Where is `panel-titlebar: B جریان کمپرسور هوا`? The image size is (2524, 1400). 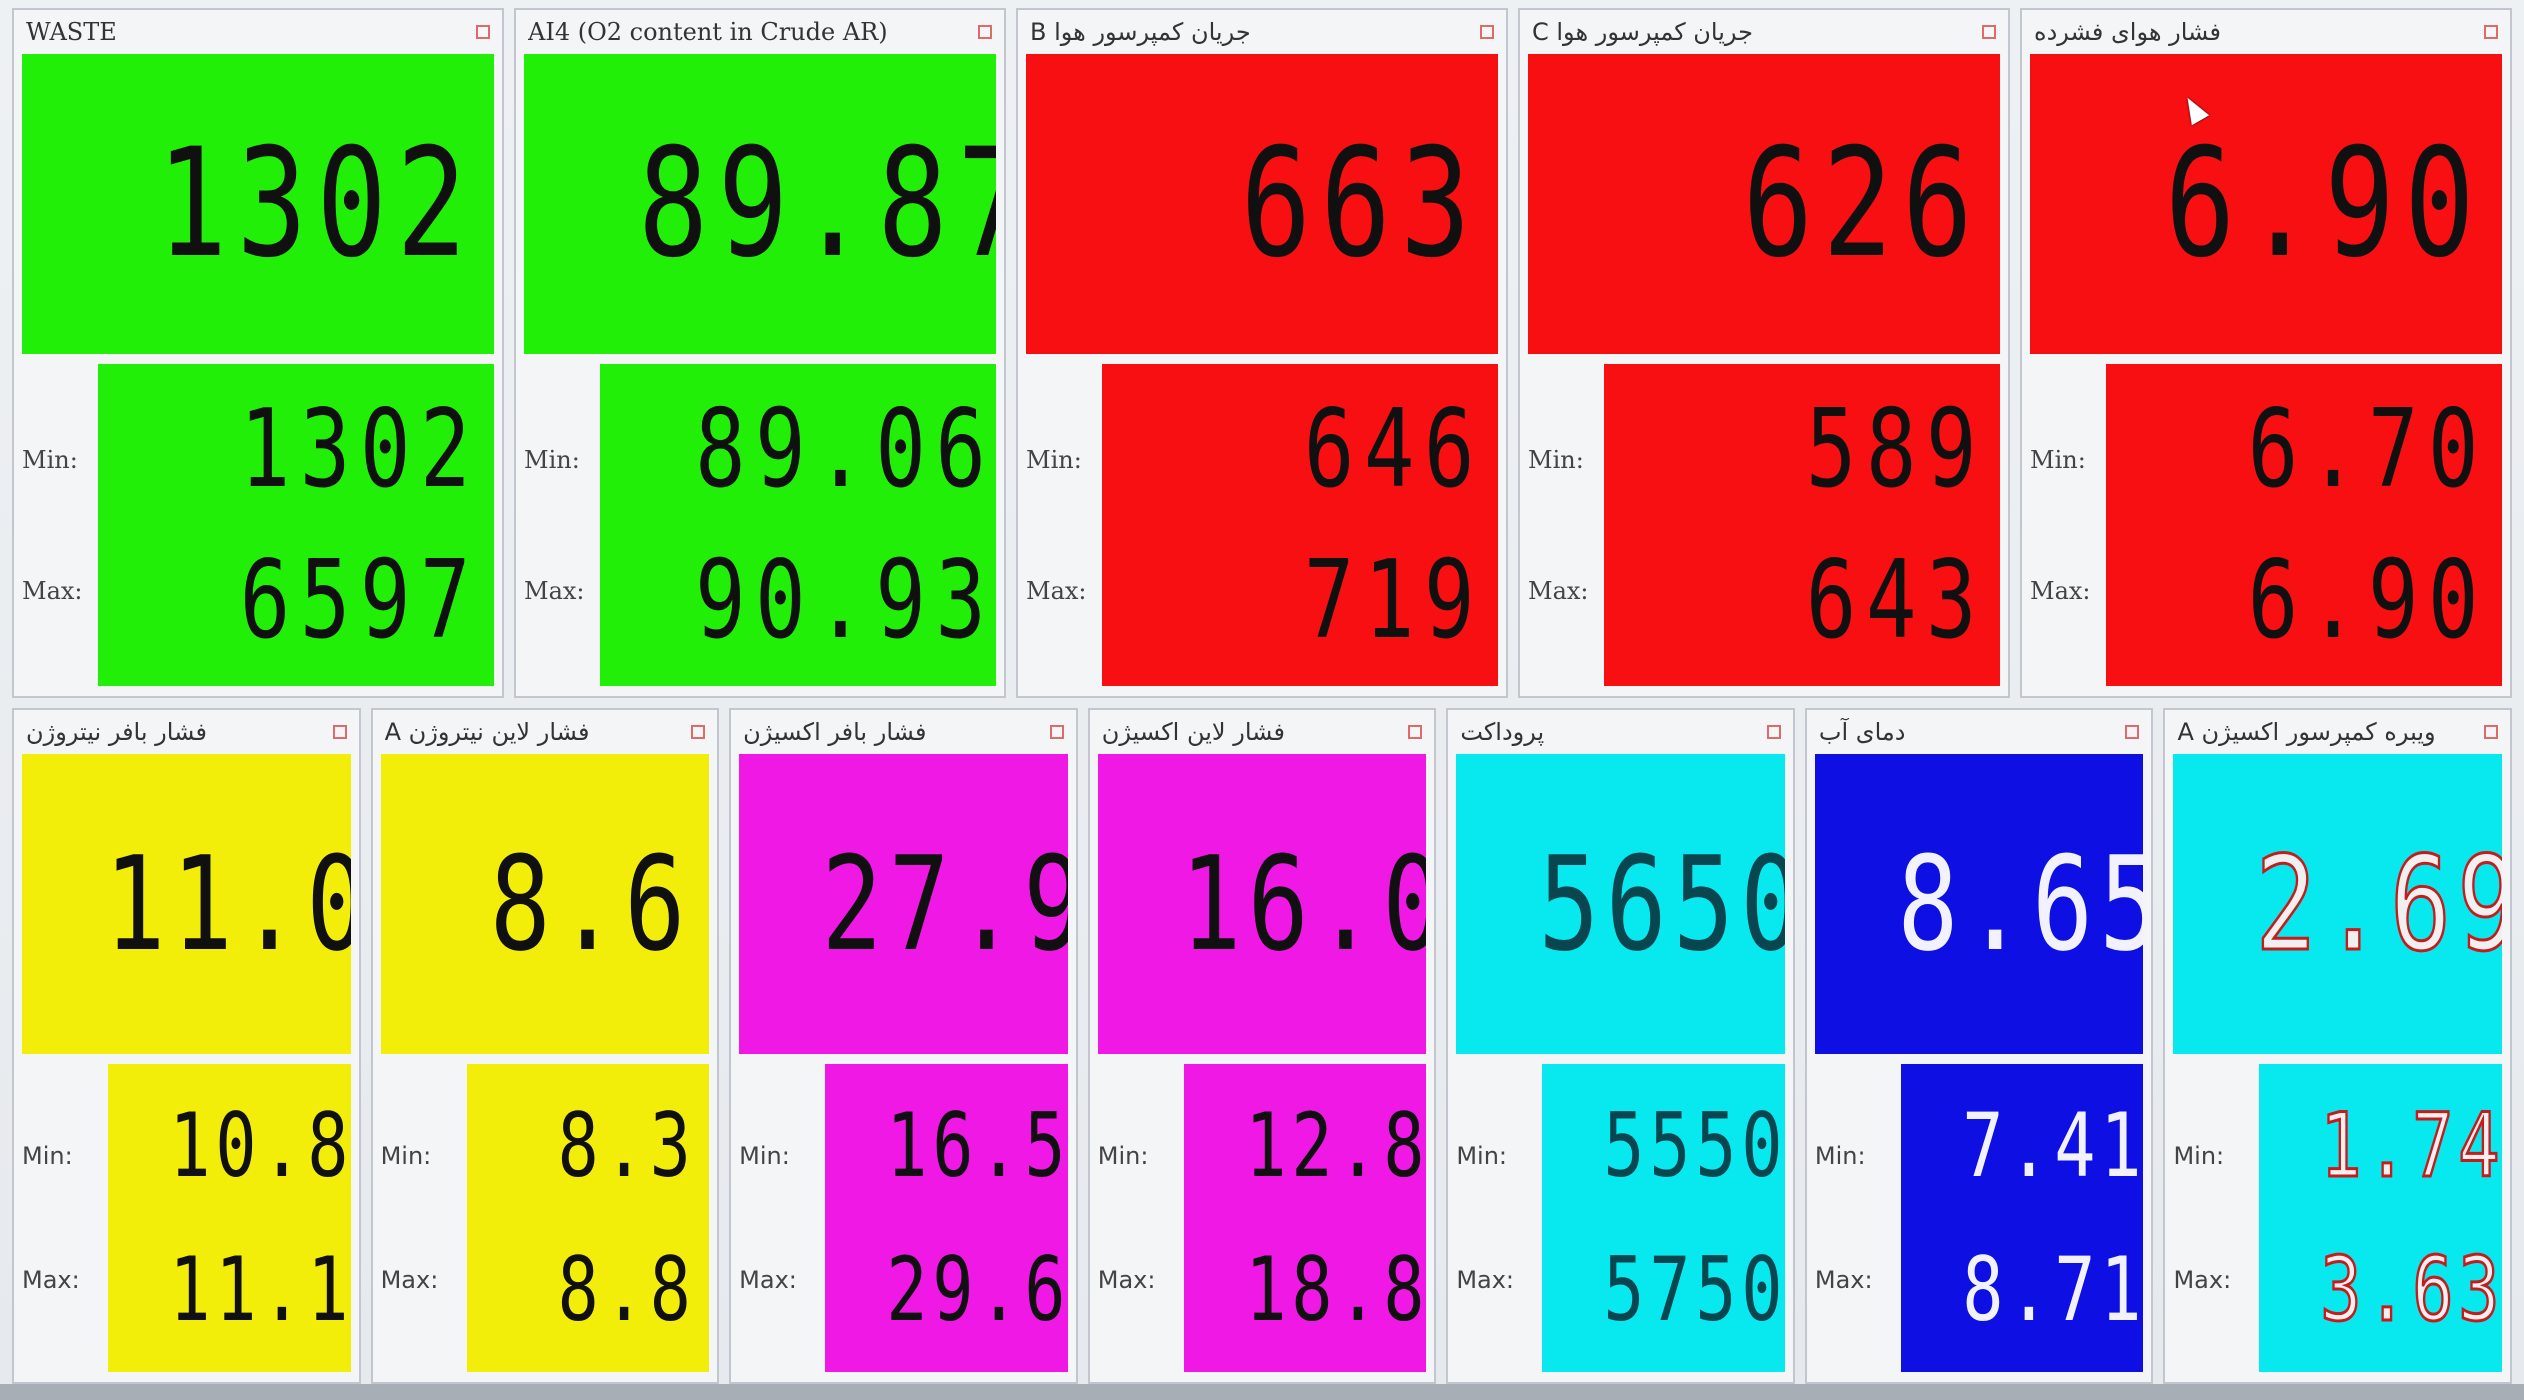 panel-titlebar: B جریان کمپرسور هوا is located at coordinates (1262, 32).